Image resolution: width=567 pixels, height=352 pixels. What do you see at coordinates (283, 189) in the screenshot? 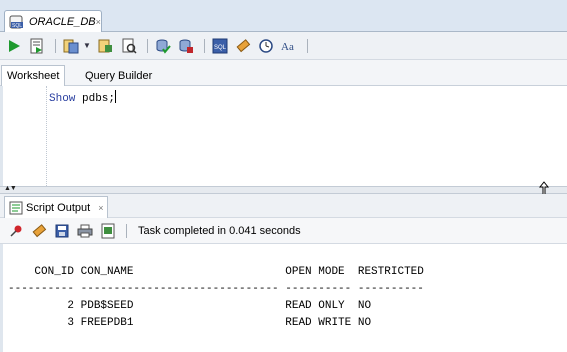
I see `panel-splitter: ▲▼` at bounding box center [283, 189].